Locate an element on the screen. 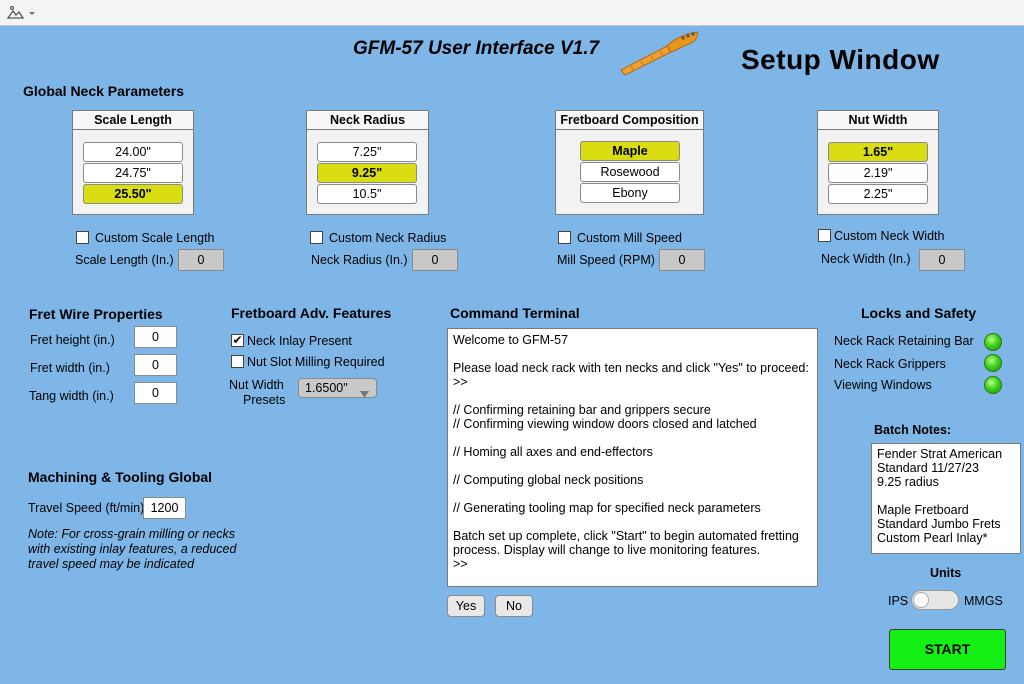  radius-option-2: 10.5" is located at coordinates (367, 194).